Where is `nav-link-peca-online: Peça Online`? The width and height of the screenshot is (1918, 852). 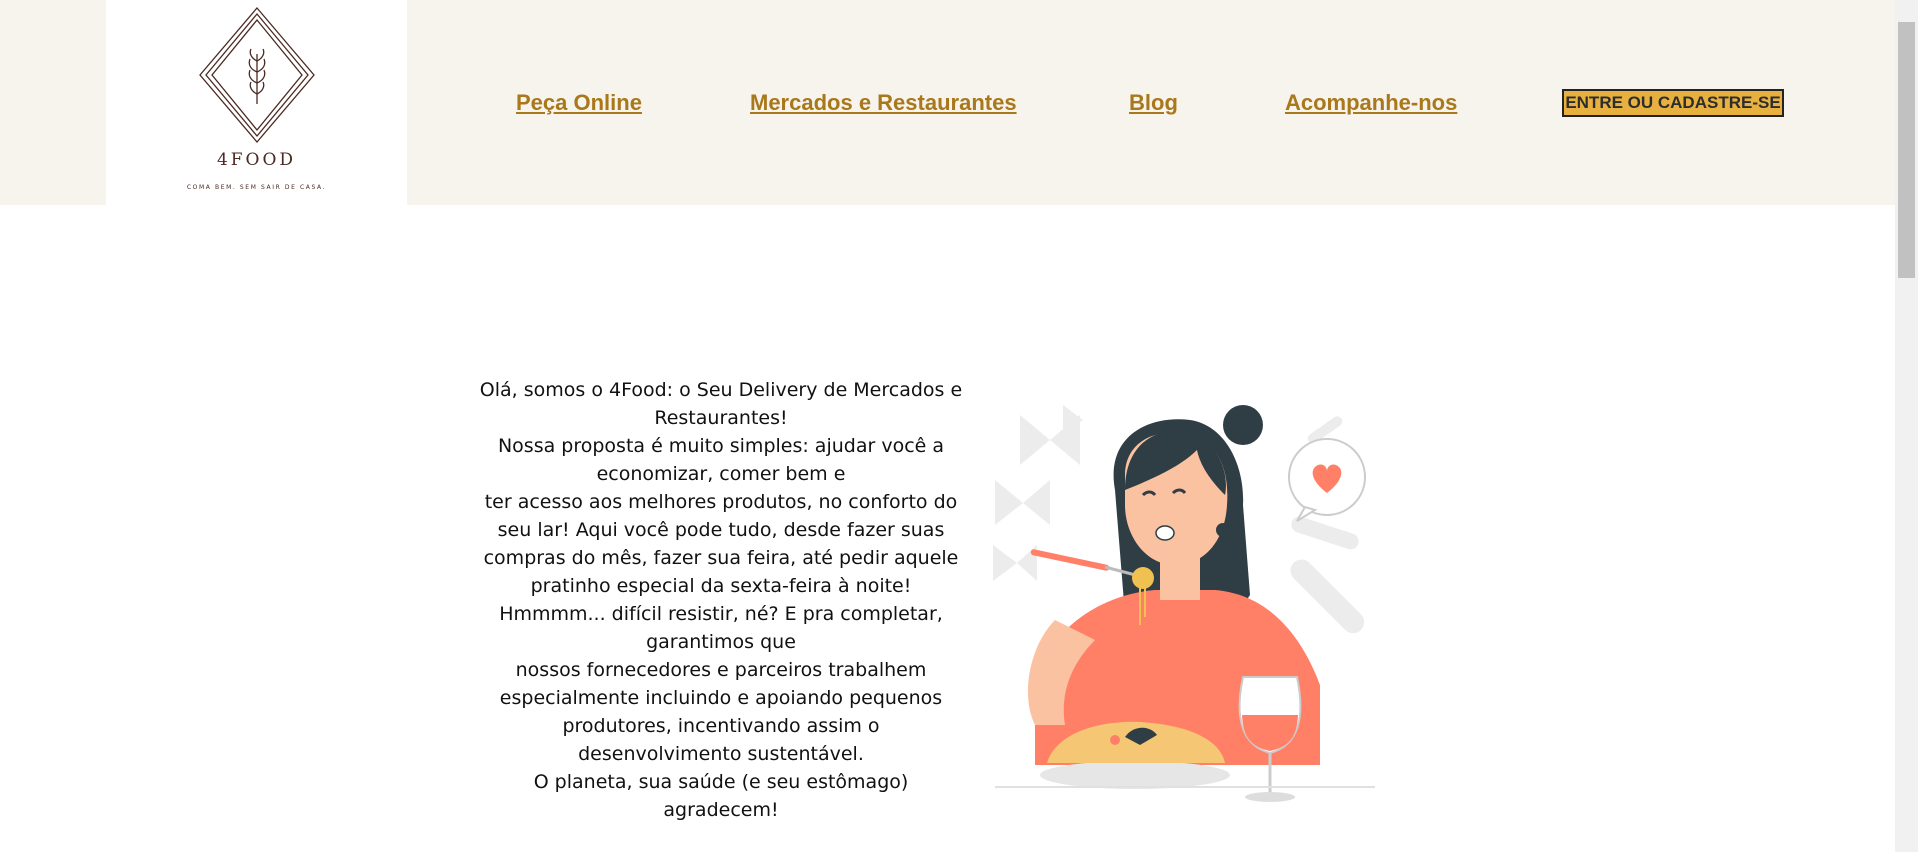
nav-link-peca-online: Peça Online is located at coordinates (579, 103).